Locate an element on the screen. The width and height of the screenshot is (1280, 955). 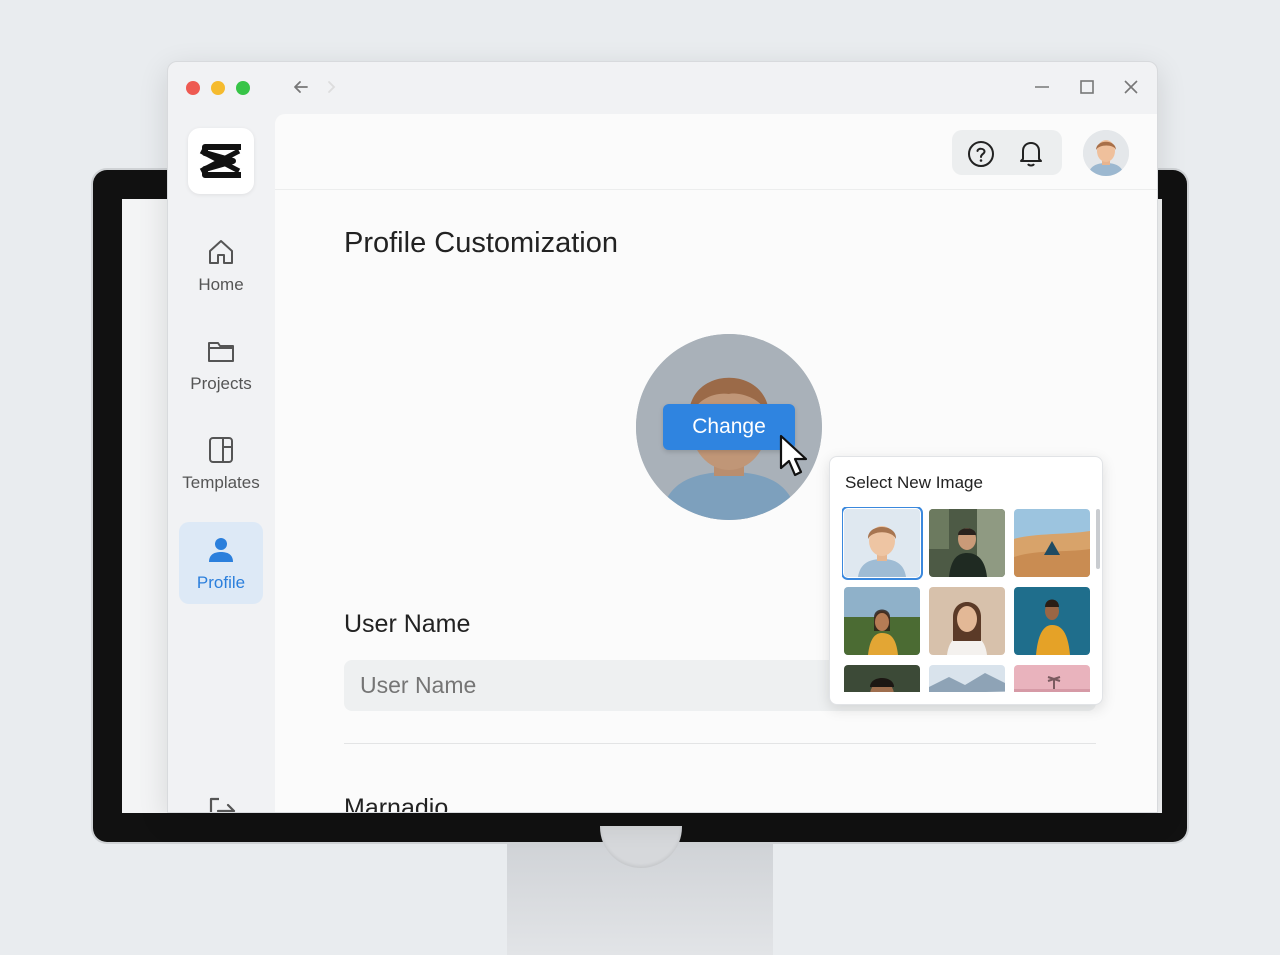
thumbnail-default-avatar is located at coordinates (882, 543).